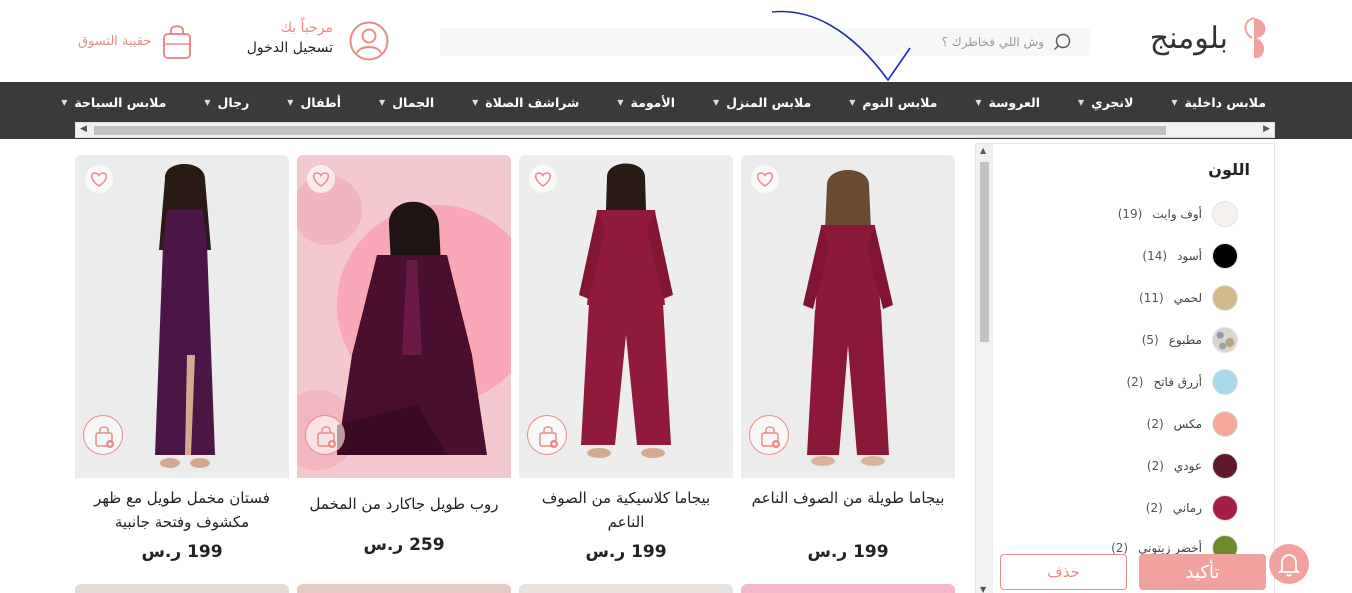  What do you see at coordinates (1130, 214) in the screenshot?
I see `color-count: (19)` at bounding box center [1130, 214].